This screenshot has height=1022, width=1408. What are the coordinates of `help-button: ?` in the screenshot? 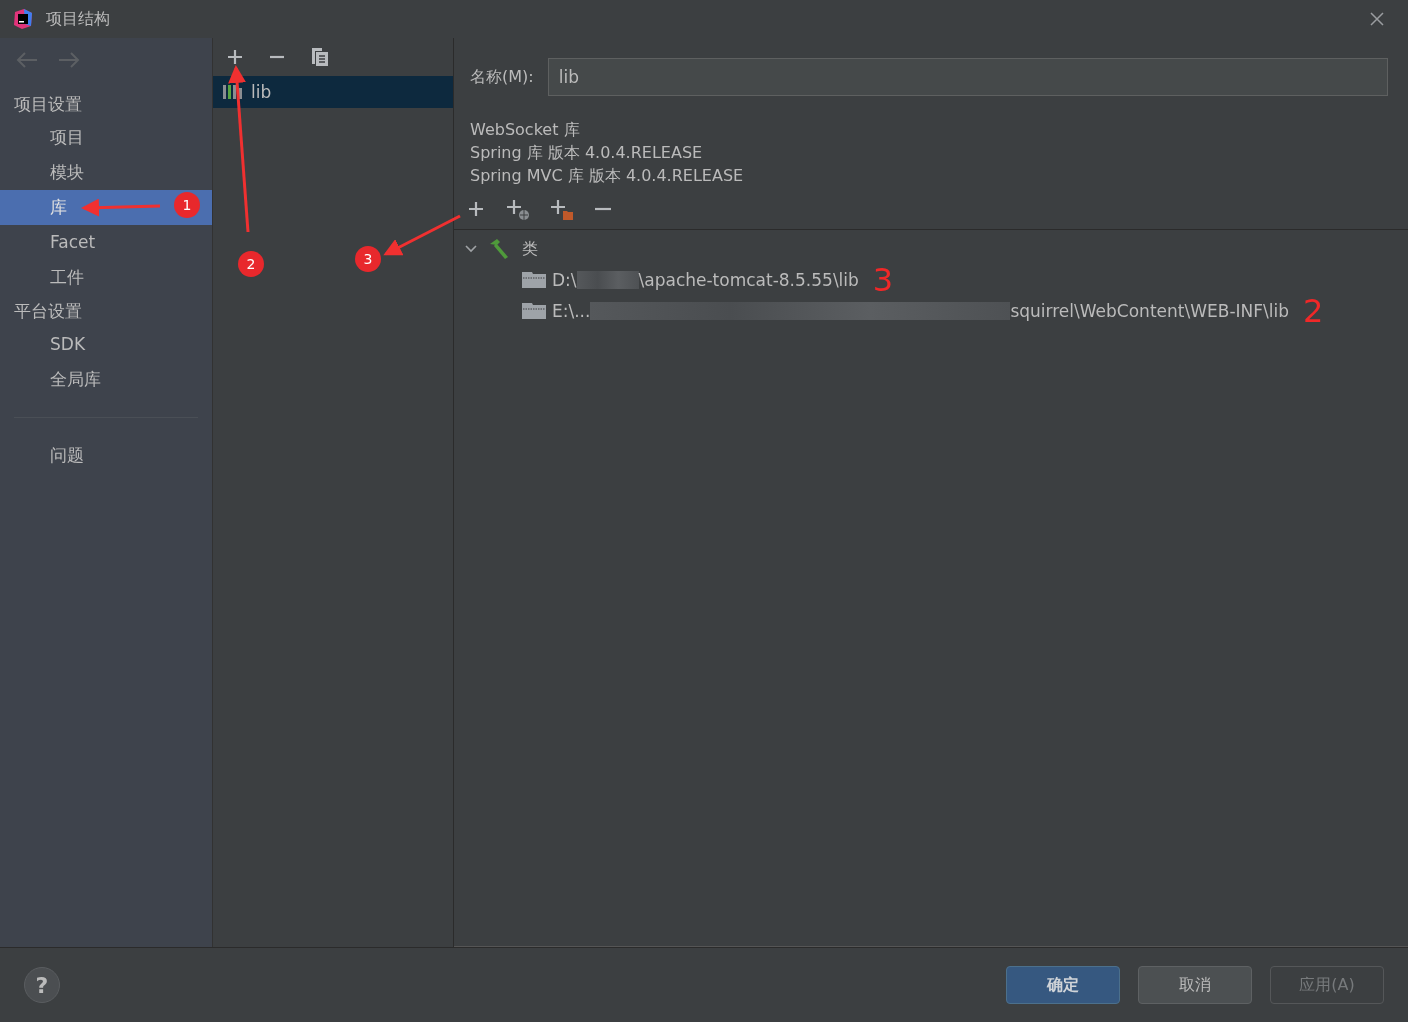 It's located at (42, 985).